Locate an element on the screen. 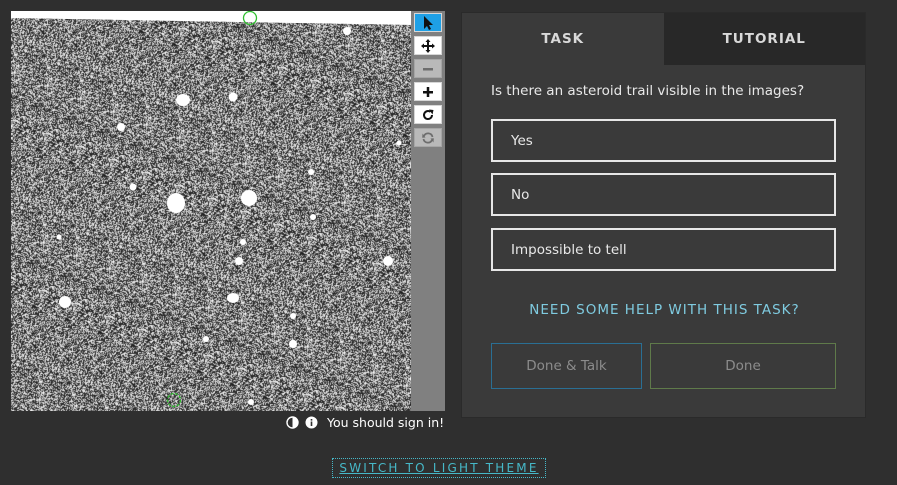 This screenshot has height=485, width=897. pan-tool-button is located at coordinates (428, 45).